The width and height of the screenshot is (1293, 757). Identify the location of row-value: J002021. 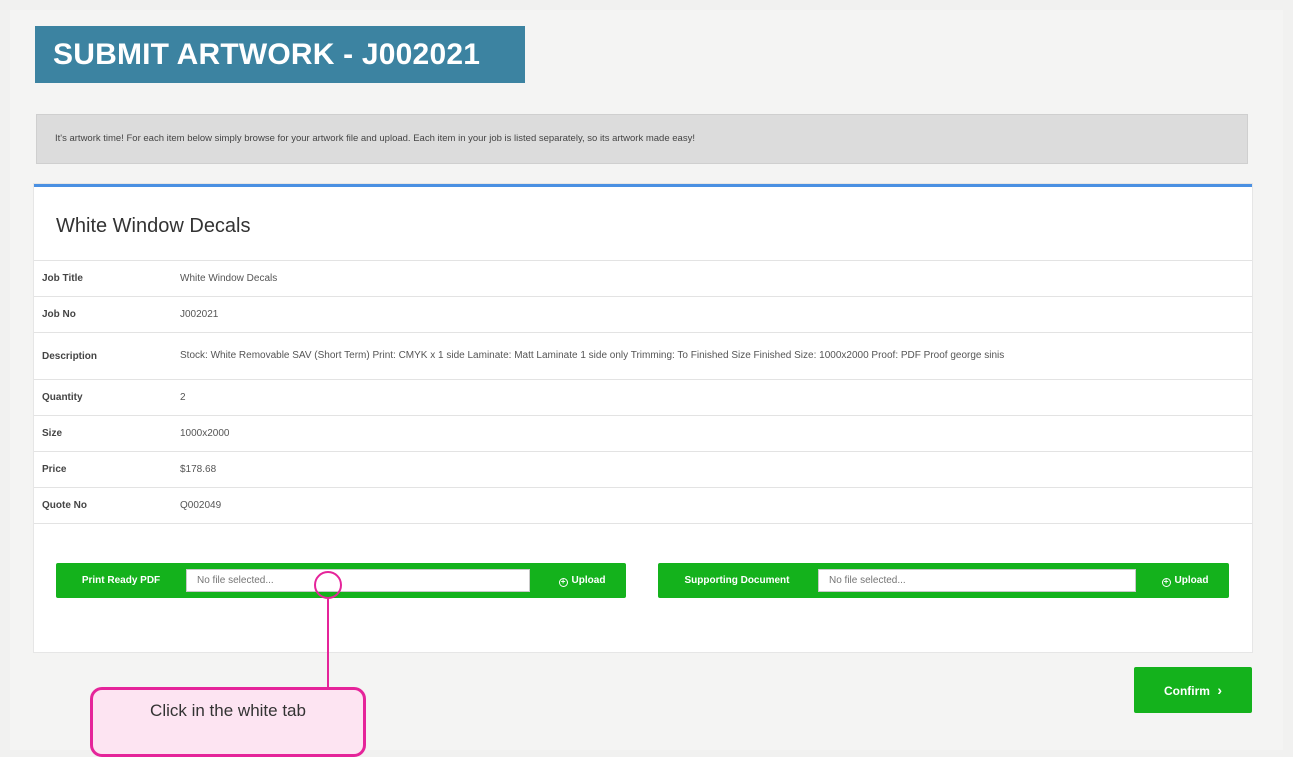
(716, 314).